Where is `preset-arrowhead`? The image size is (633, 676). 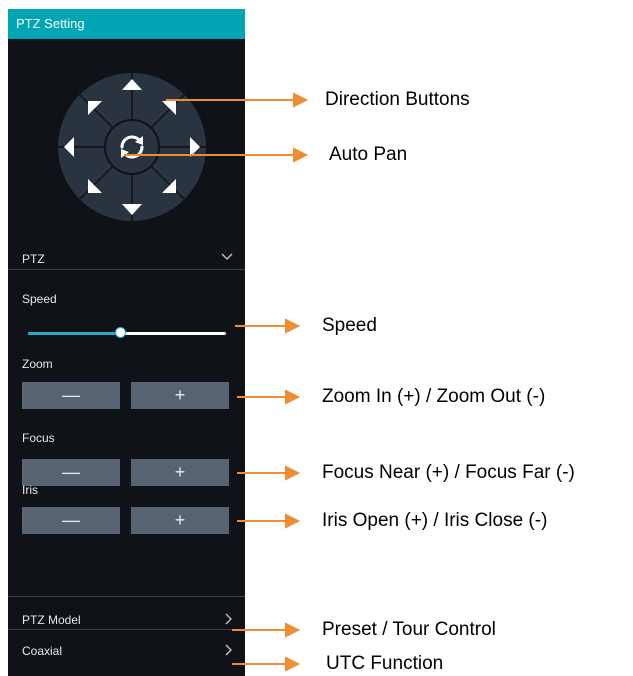 preset-arrowhead is located at coordinates (293, 630).